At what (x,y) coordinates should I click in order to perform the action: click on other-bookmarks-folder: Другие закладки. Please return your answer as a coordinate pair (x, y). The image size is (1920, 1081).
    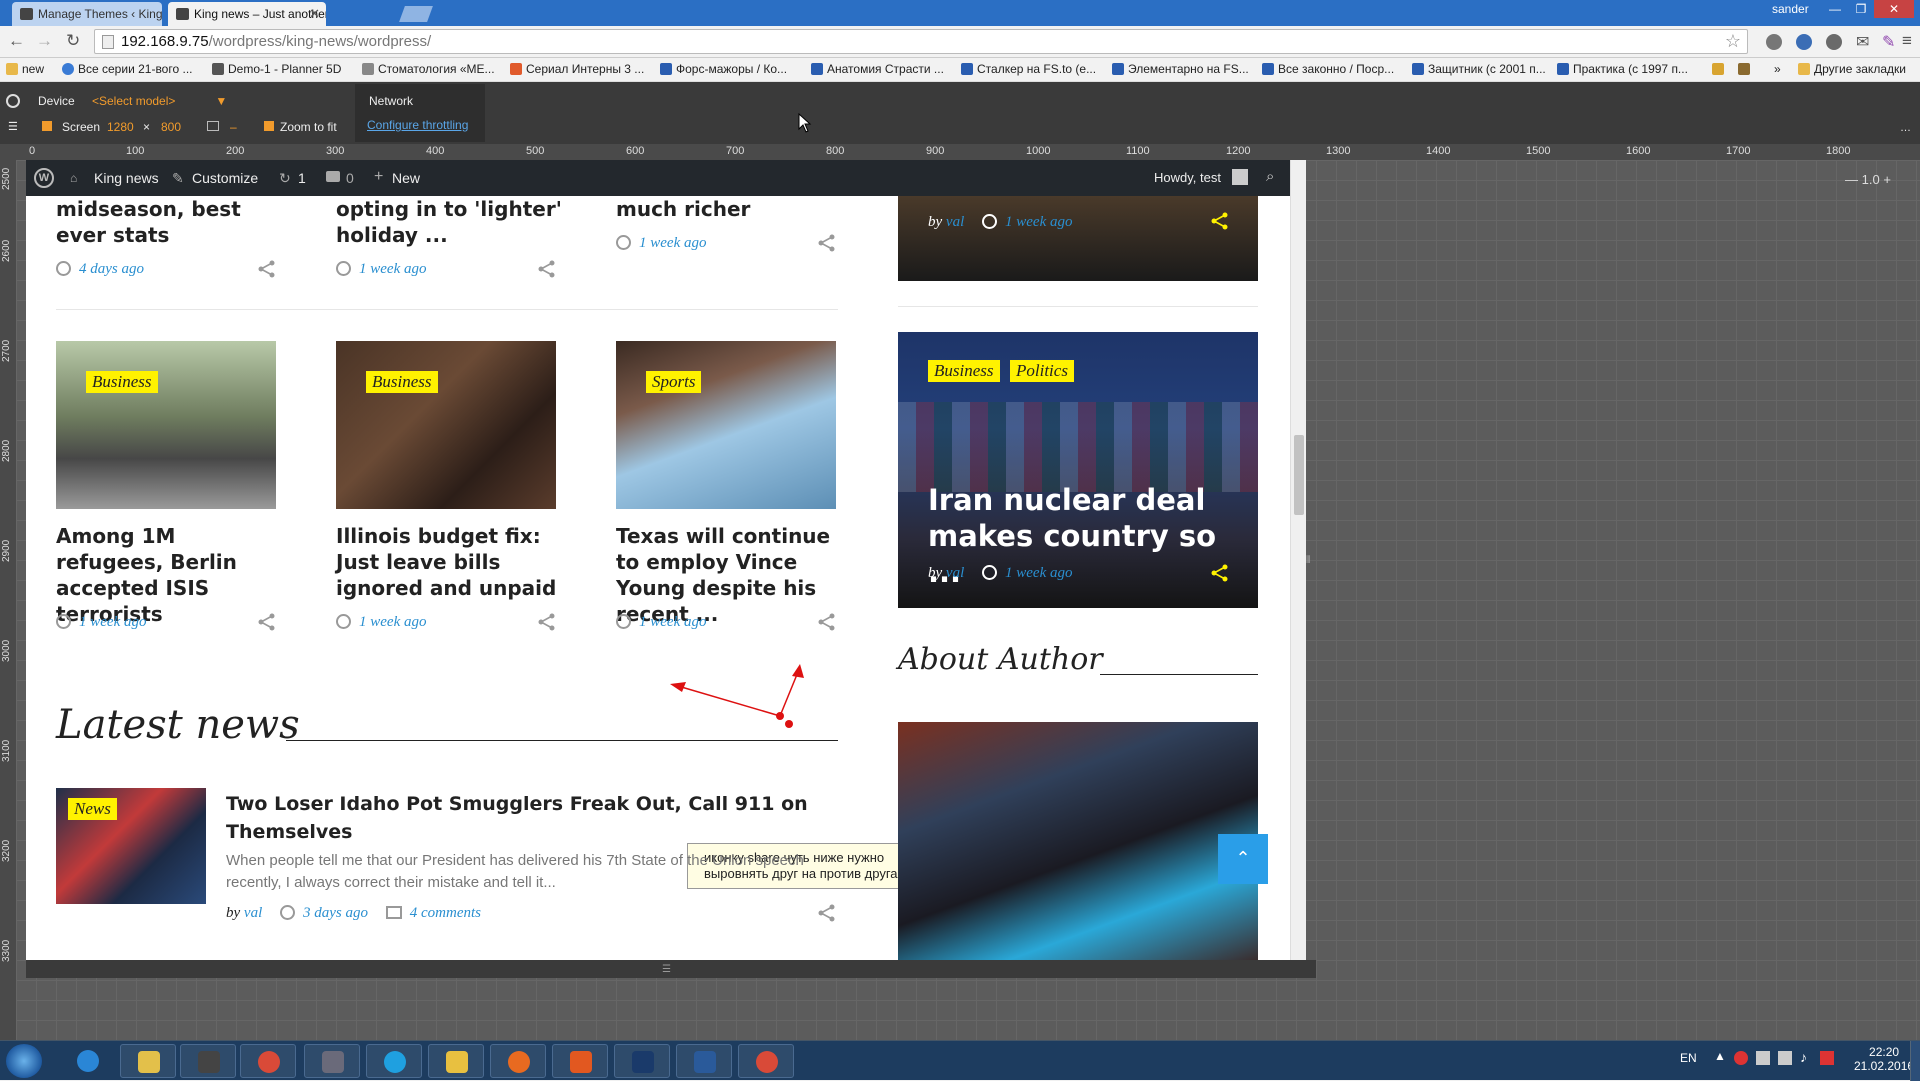
    Looking at the image, I should click on (1852, 69).